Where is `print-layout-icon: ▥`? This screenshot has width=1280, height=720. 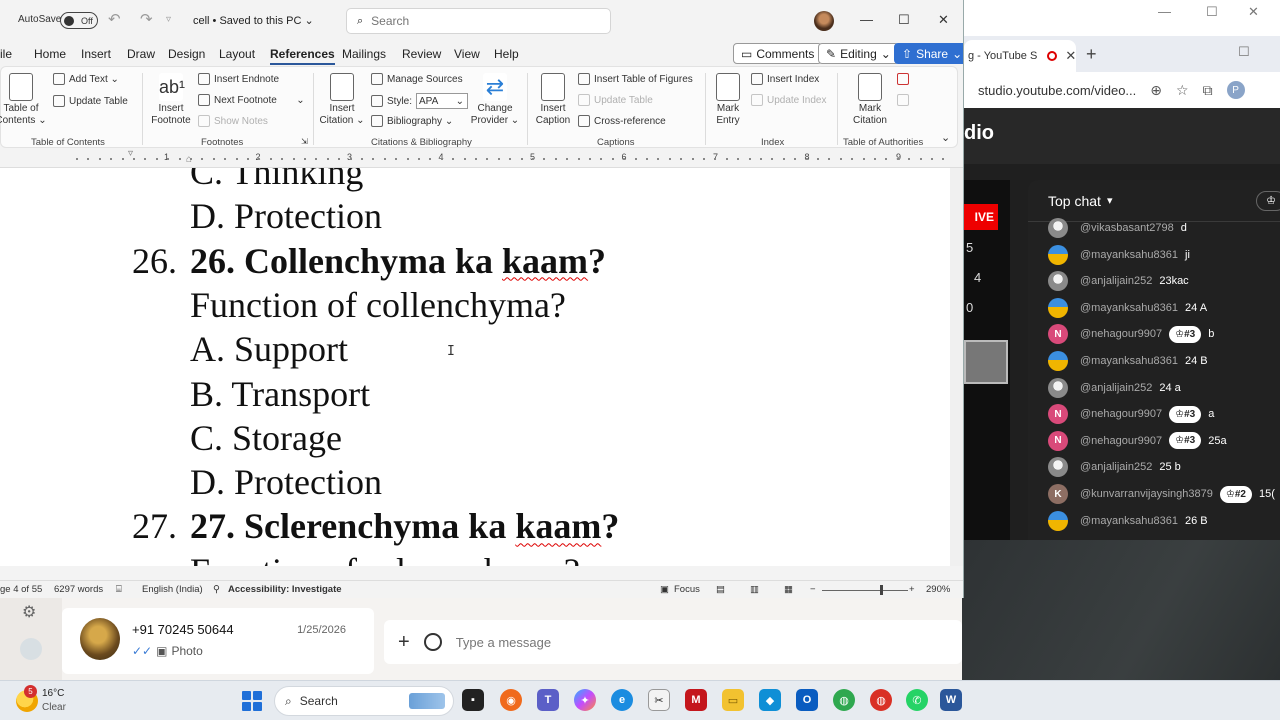 print-layout-icon: ▥ is located at coordinates (754, 589).